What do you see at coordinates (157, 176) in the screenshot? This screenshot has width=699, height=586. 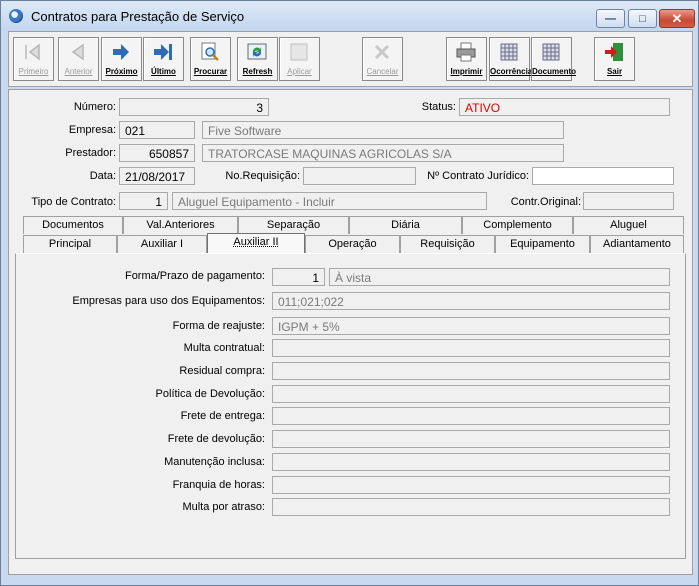 I see `data-field: 21/08/2017` at bounding box center [157, 176].